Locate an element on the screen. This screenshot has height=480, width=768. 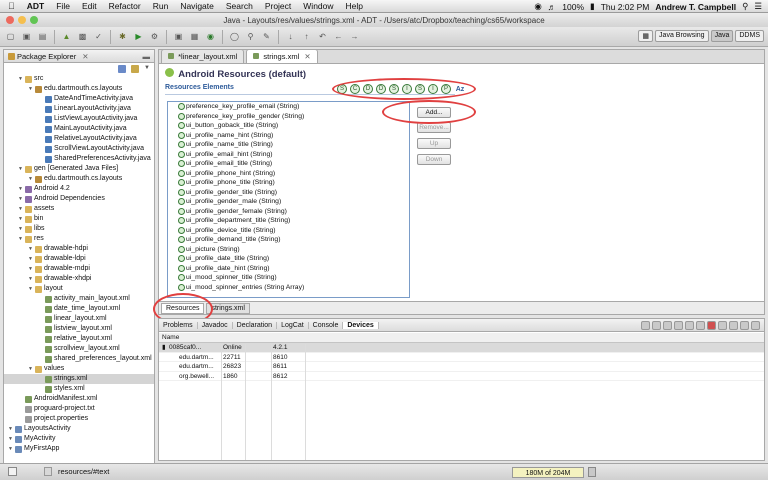
tree-item: ▼ gen [Generated Java Files] is located at coordinates (79, 169).